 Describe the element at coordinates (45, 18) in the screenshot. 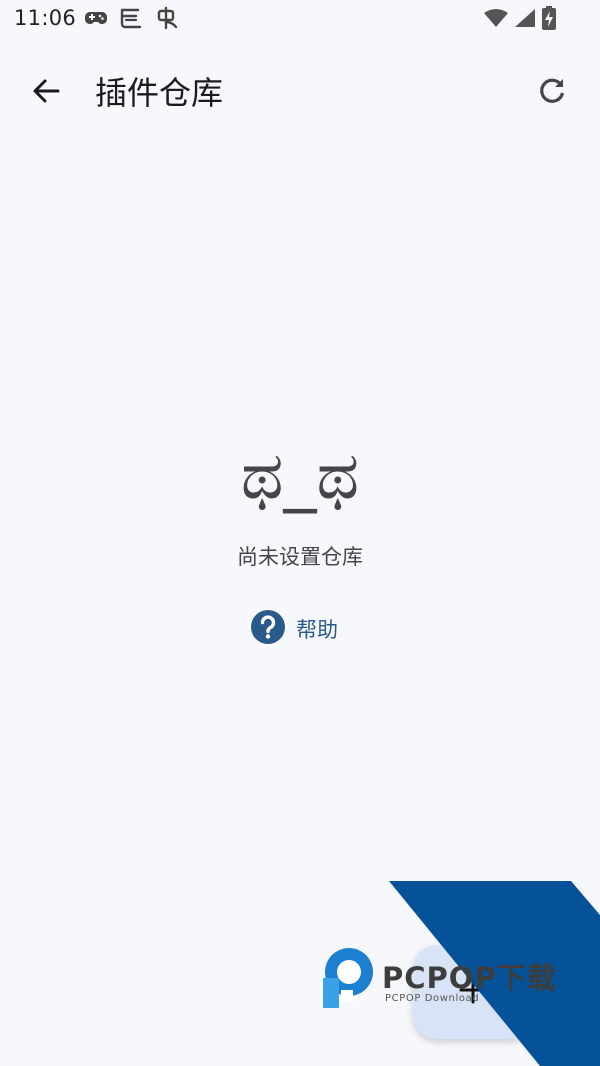

I see `status-time: 11:06` at that location.